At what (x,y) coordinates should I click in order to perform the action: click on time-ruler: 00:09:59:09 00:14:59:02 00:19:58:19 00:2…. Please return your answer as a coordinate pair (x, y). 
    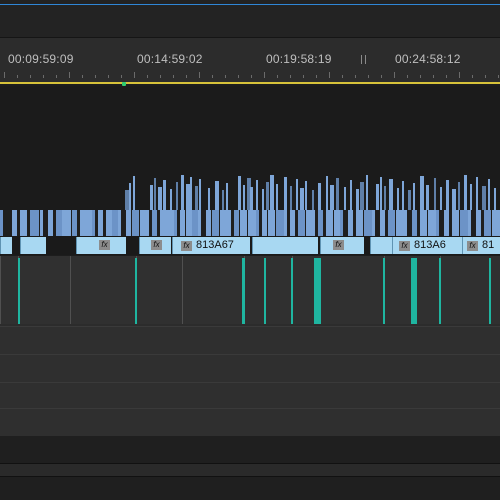
    Looking at the image, I should click on (250, 61).